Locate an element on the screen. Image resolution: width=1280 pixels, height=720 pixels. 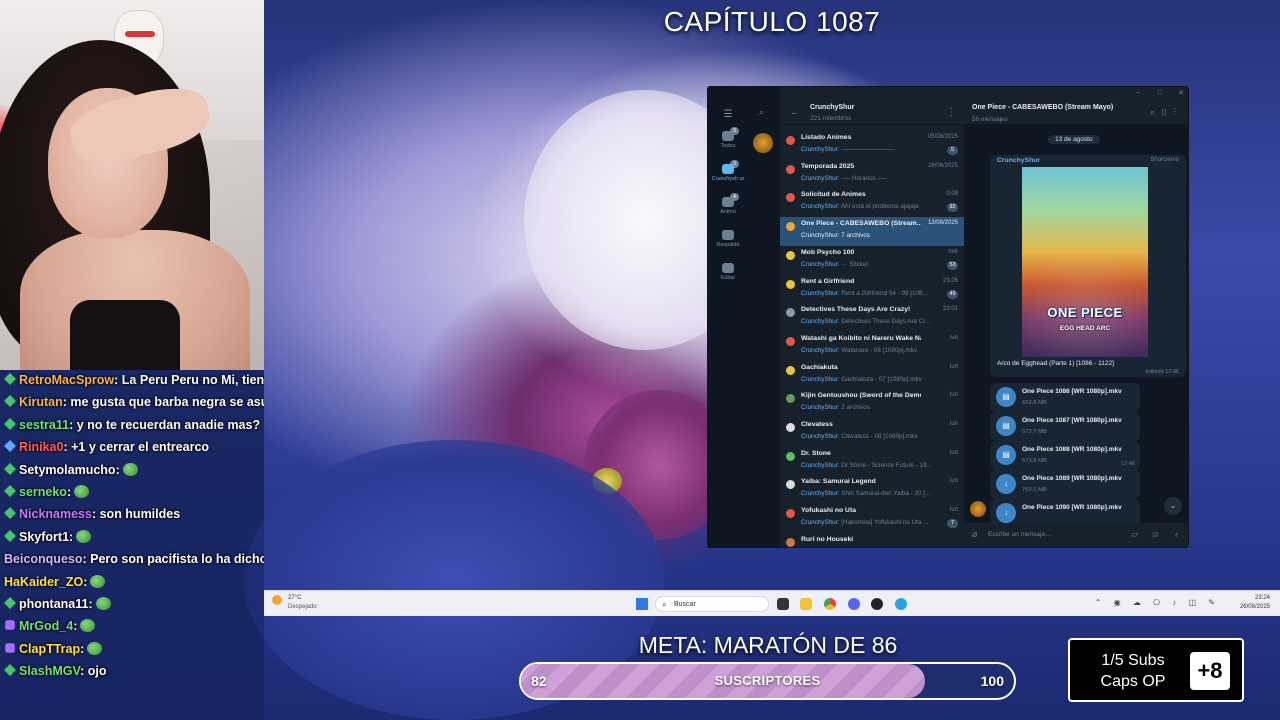
microphone-icon: ♁ is located at coordinates (1176, 534).